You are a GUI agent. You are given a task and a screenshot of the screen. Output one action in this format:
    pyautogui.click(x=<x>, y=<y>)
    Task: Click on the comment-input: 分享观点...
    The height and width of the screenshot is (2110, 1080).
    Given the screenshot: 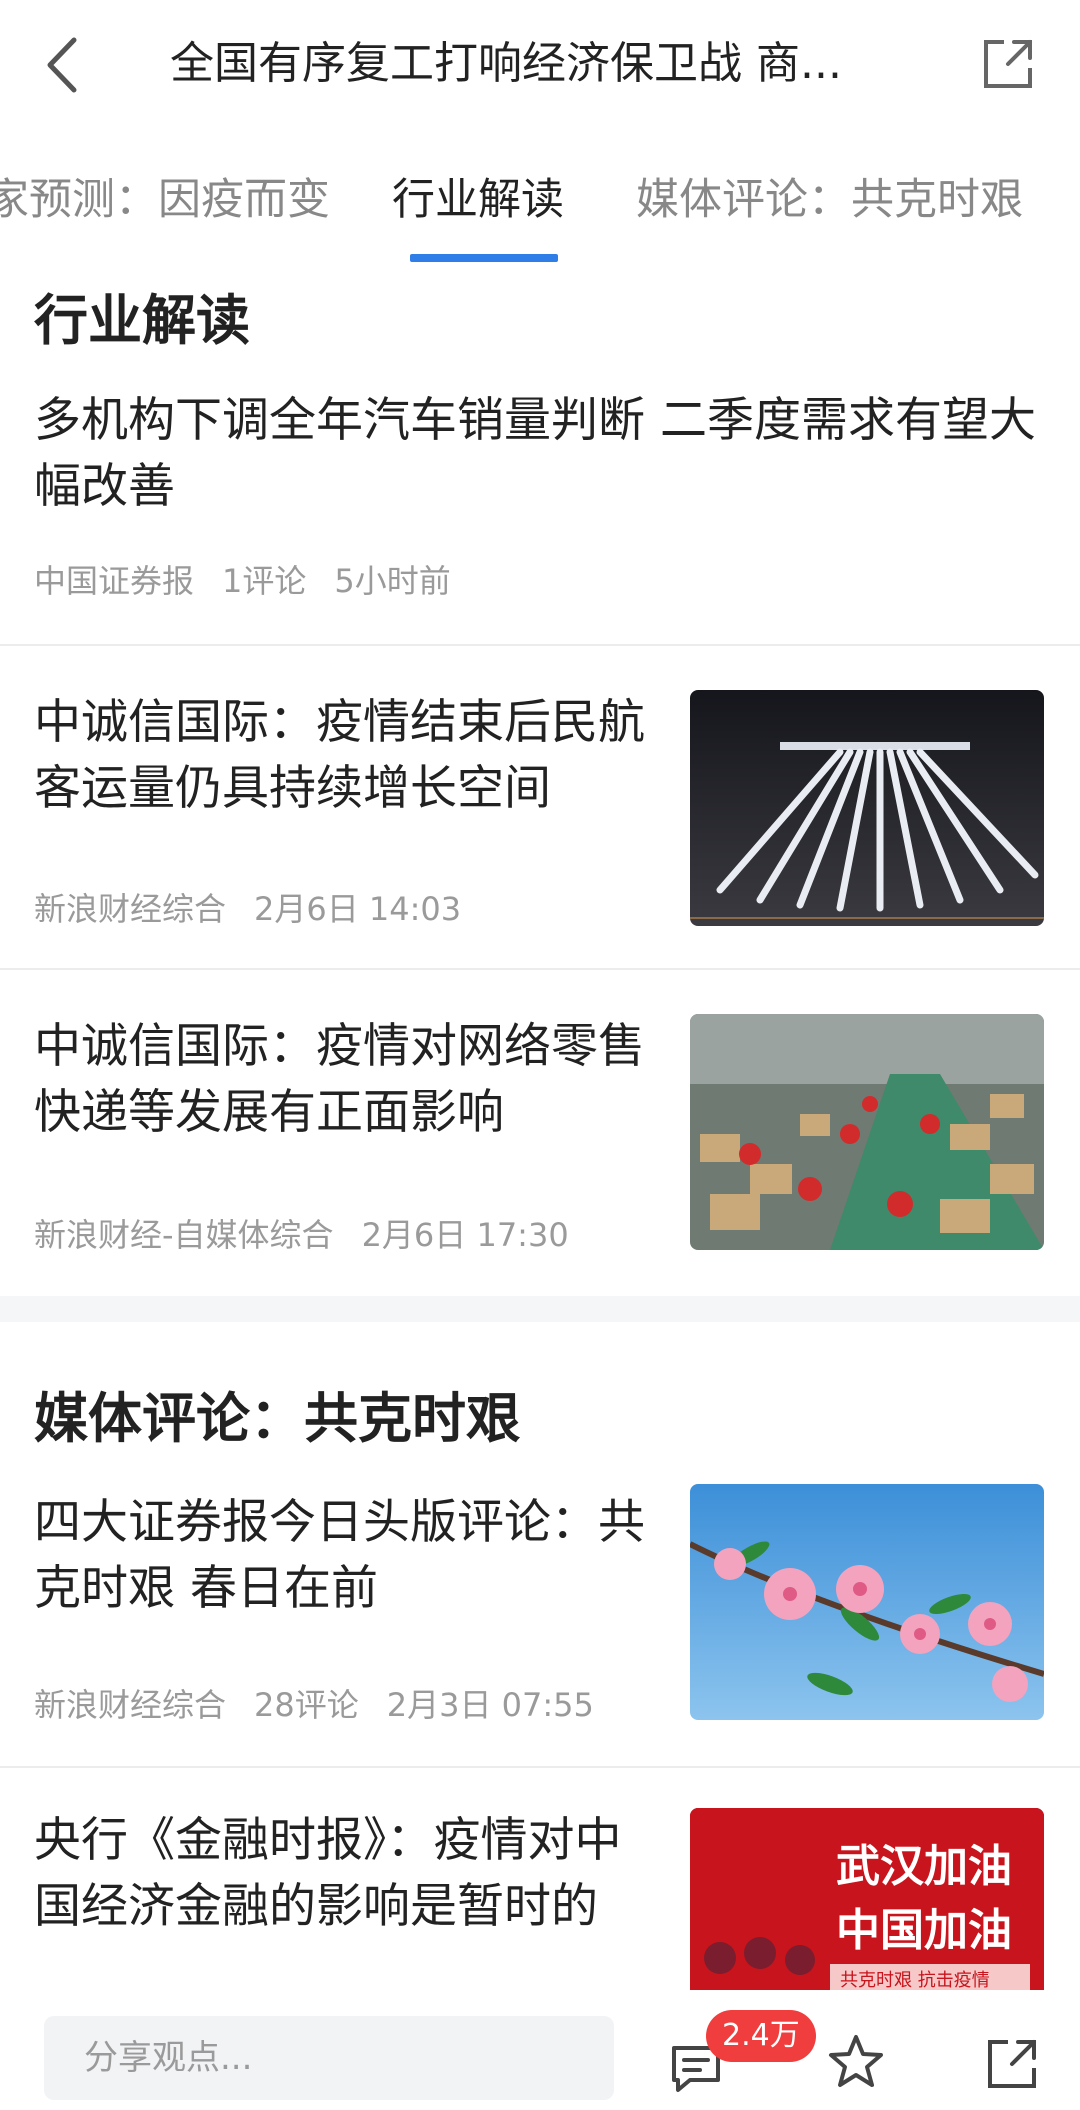 What is the action you would take?
    pyautogui.click(x=329, y=2058)
    